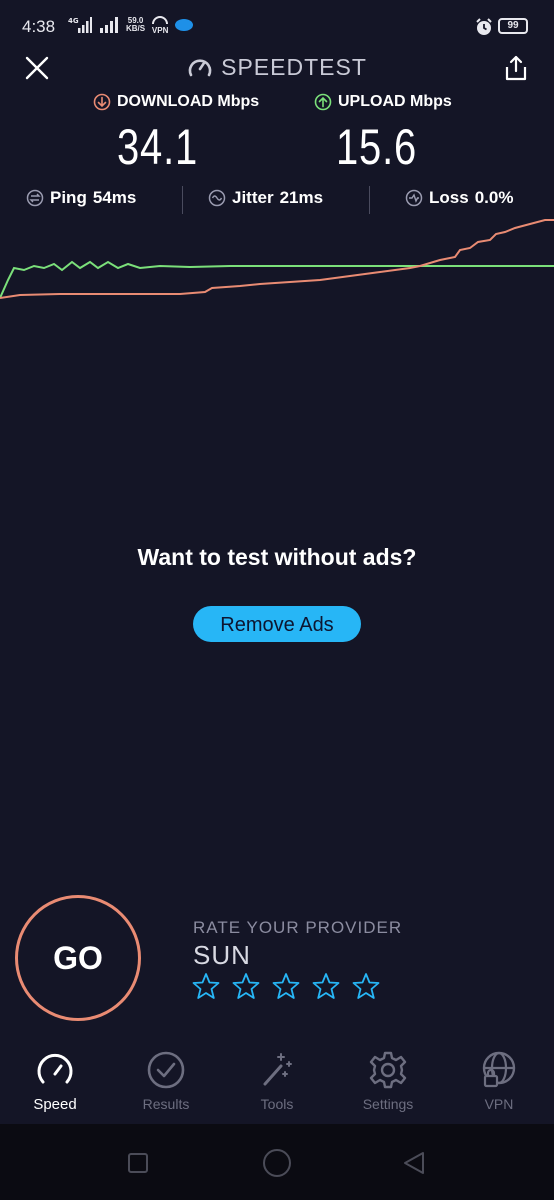 The image size is (554, 1200). What do you see at coordinates (277, 624) in the screenshot?
I see `remove-ads-button: Remove Ads` at bounding box center [277, 624].